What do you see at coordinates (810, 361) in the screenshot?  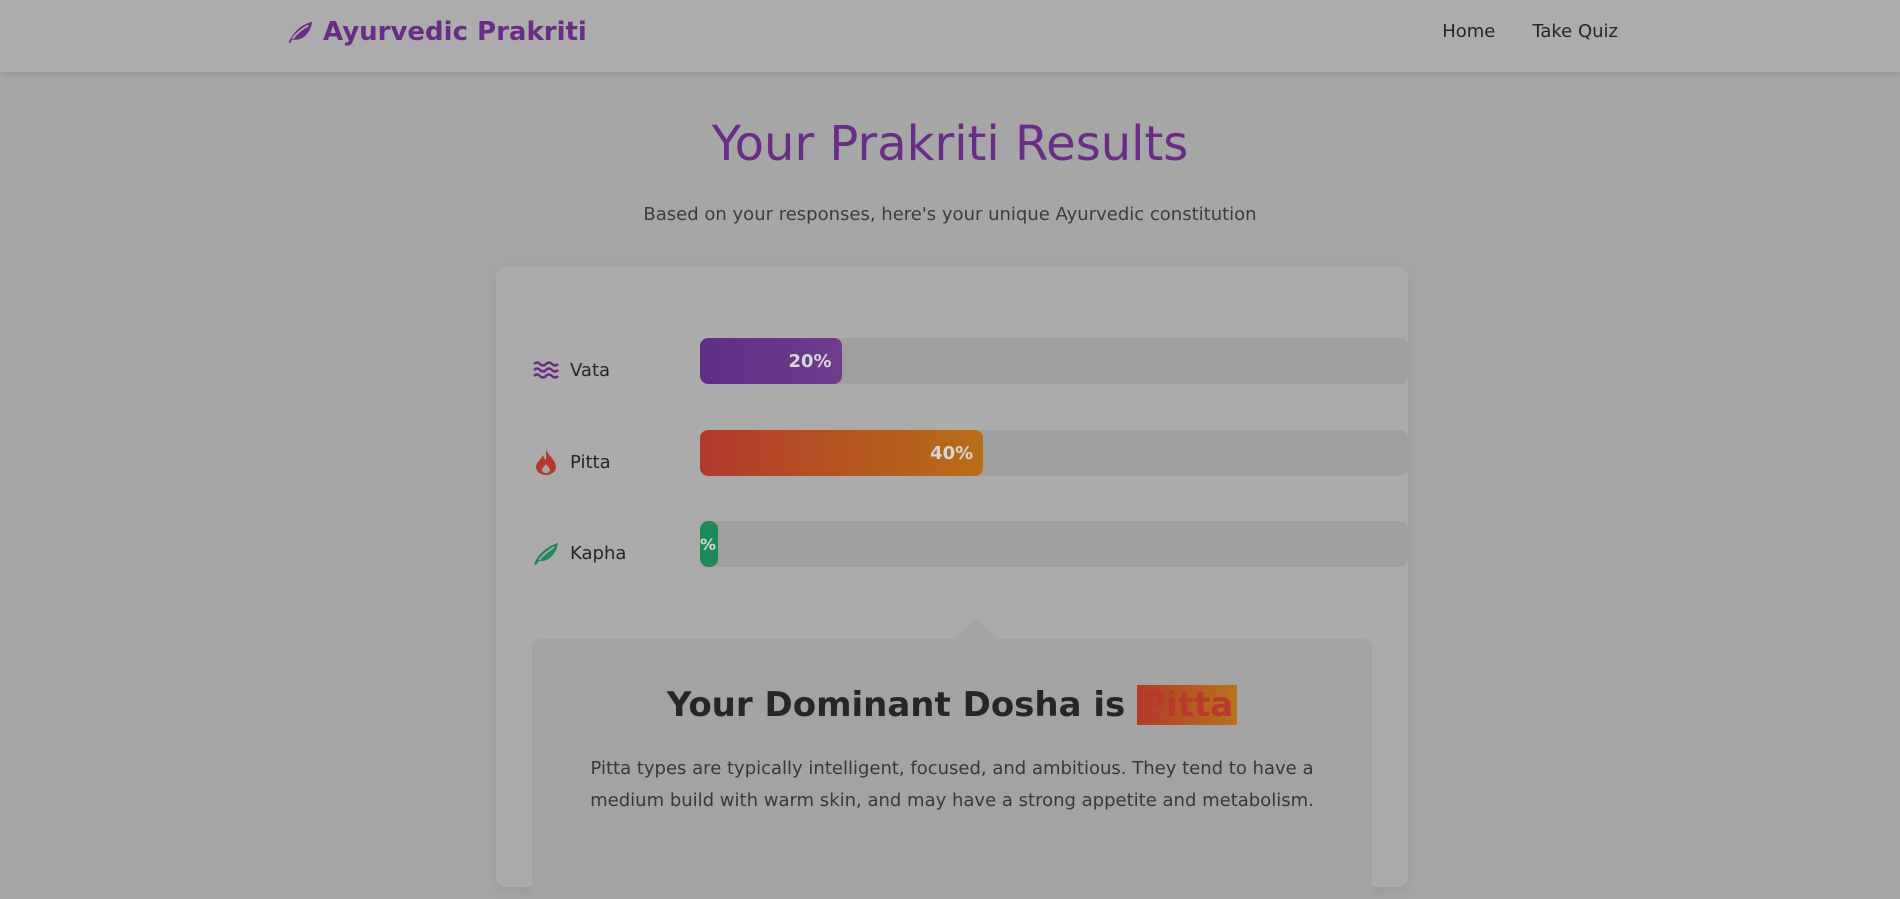 I see `dosha-percent: 20%` at bounding box center [810, 361].